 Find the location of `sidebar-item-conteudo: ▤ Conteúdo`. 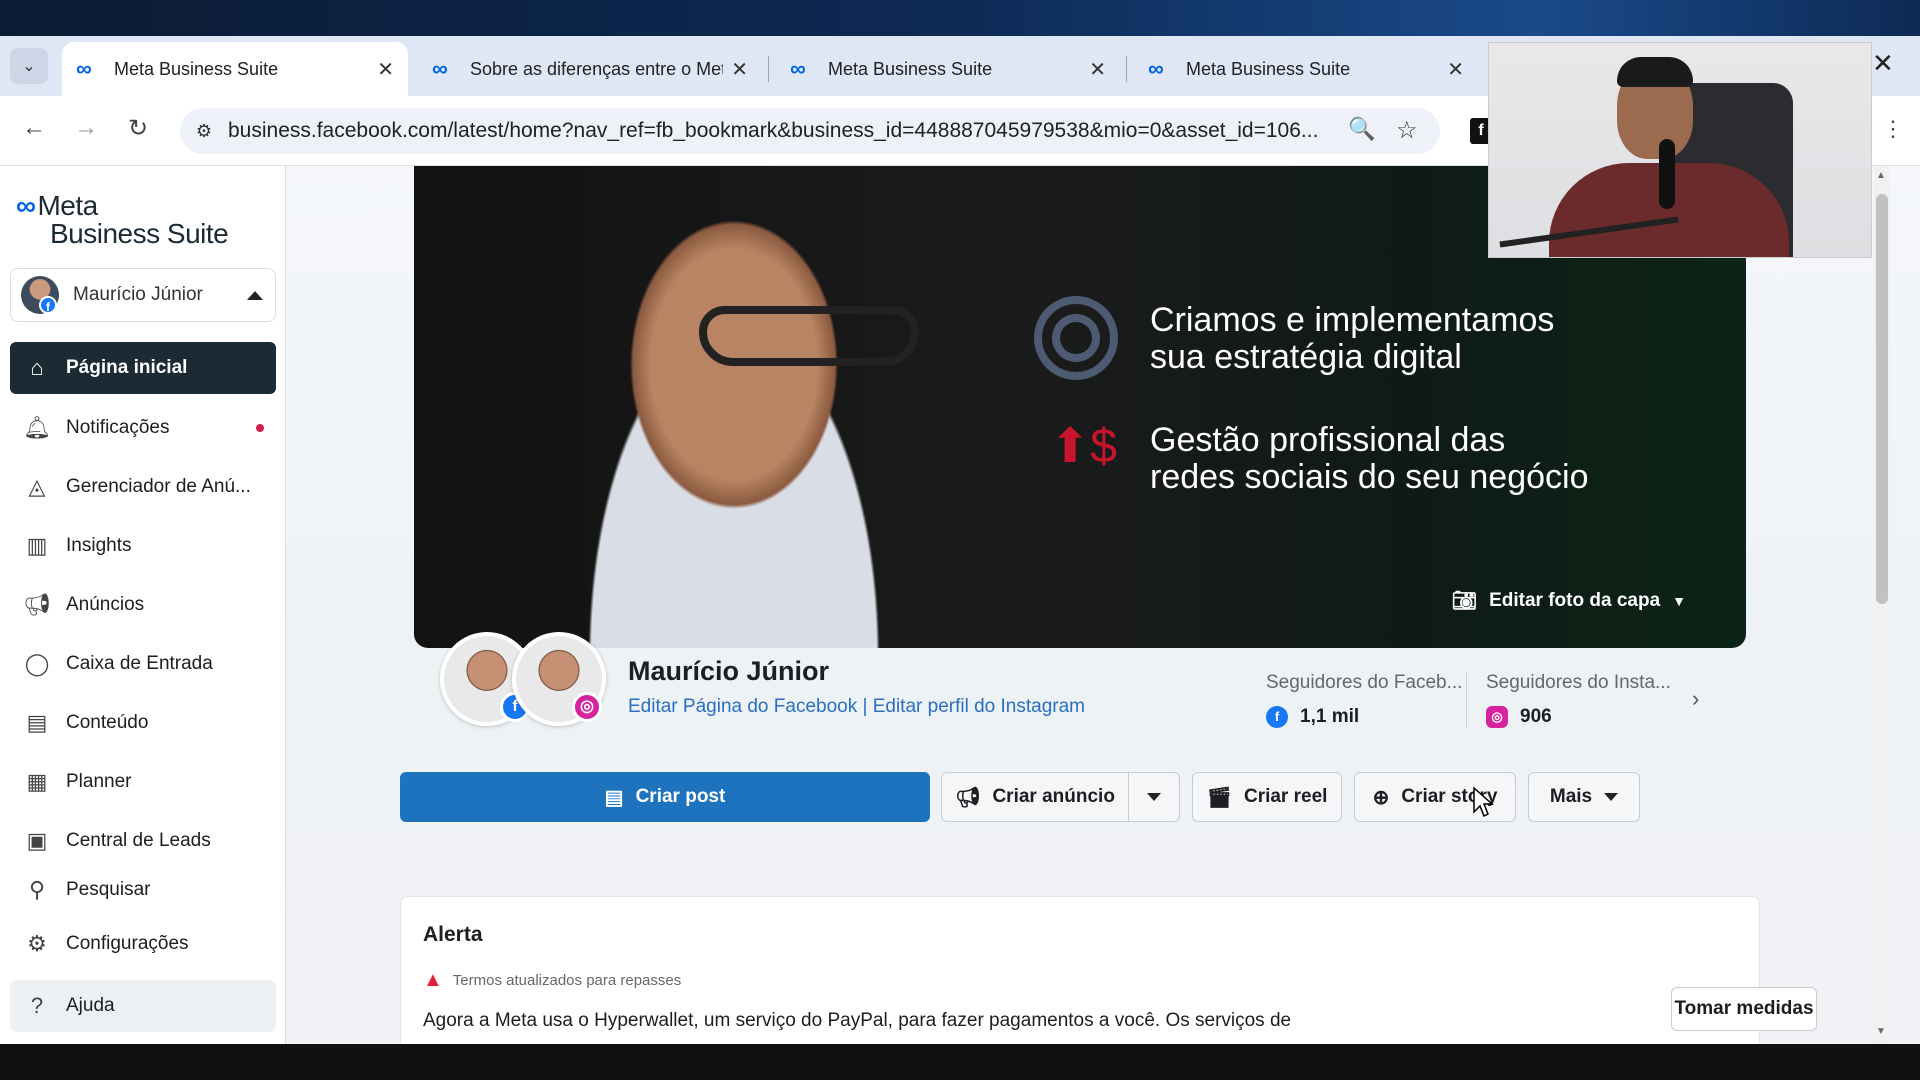

sidebar-item-conteudo: ▤ Conteúdo is located at coordinates (143, 723).